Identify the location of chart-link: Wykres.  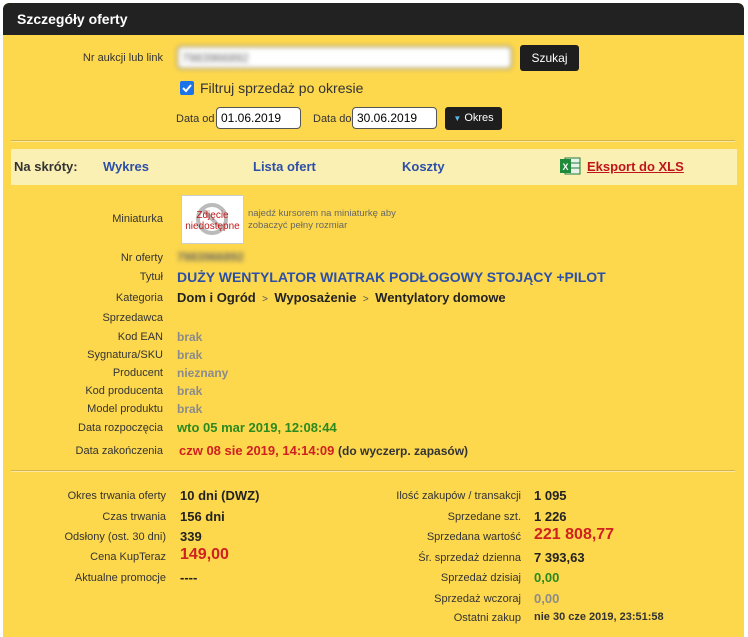
(126, 166).